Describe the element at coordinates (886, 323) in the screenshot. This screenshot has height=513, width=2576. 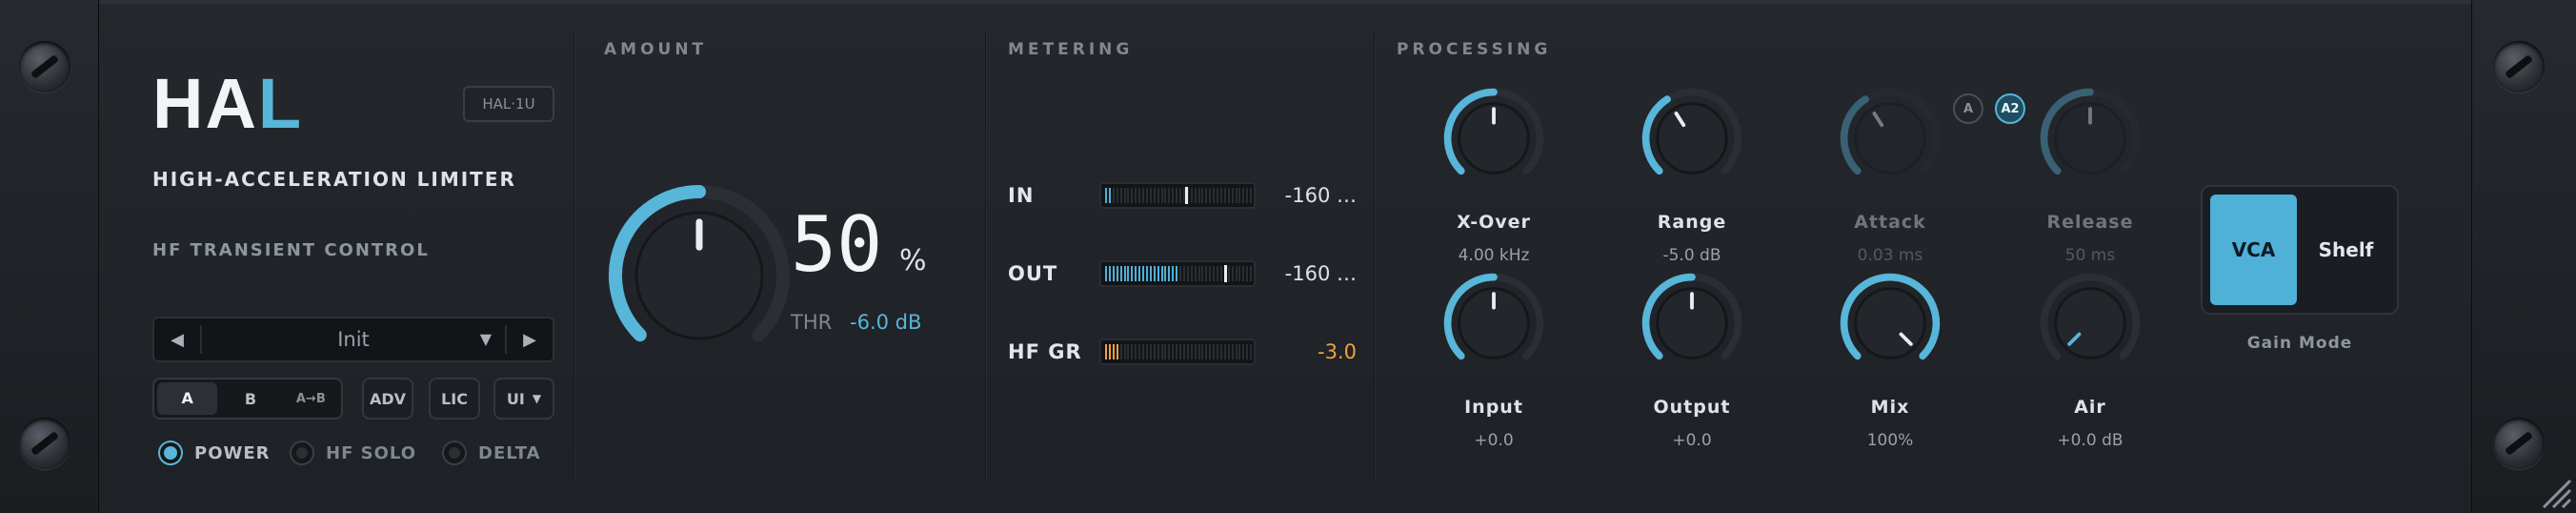
I see `threshold-value: -6.0 dB` at that location.